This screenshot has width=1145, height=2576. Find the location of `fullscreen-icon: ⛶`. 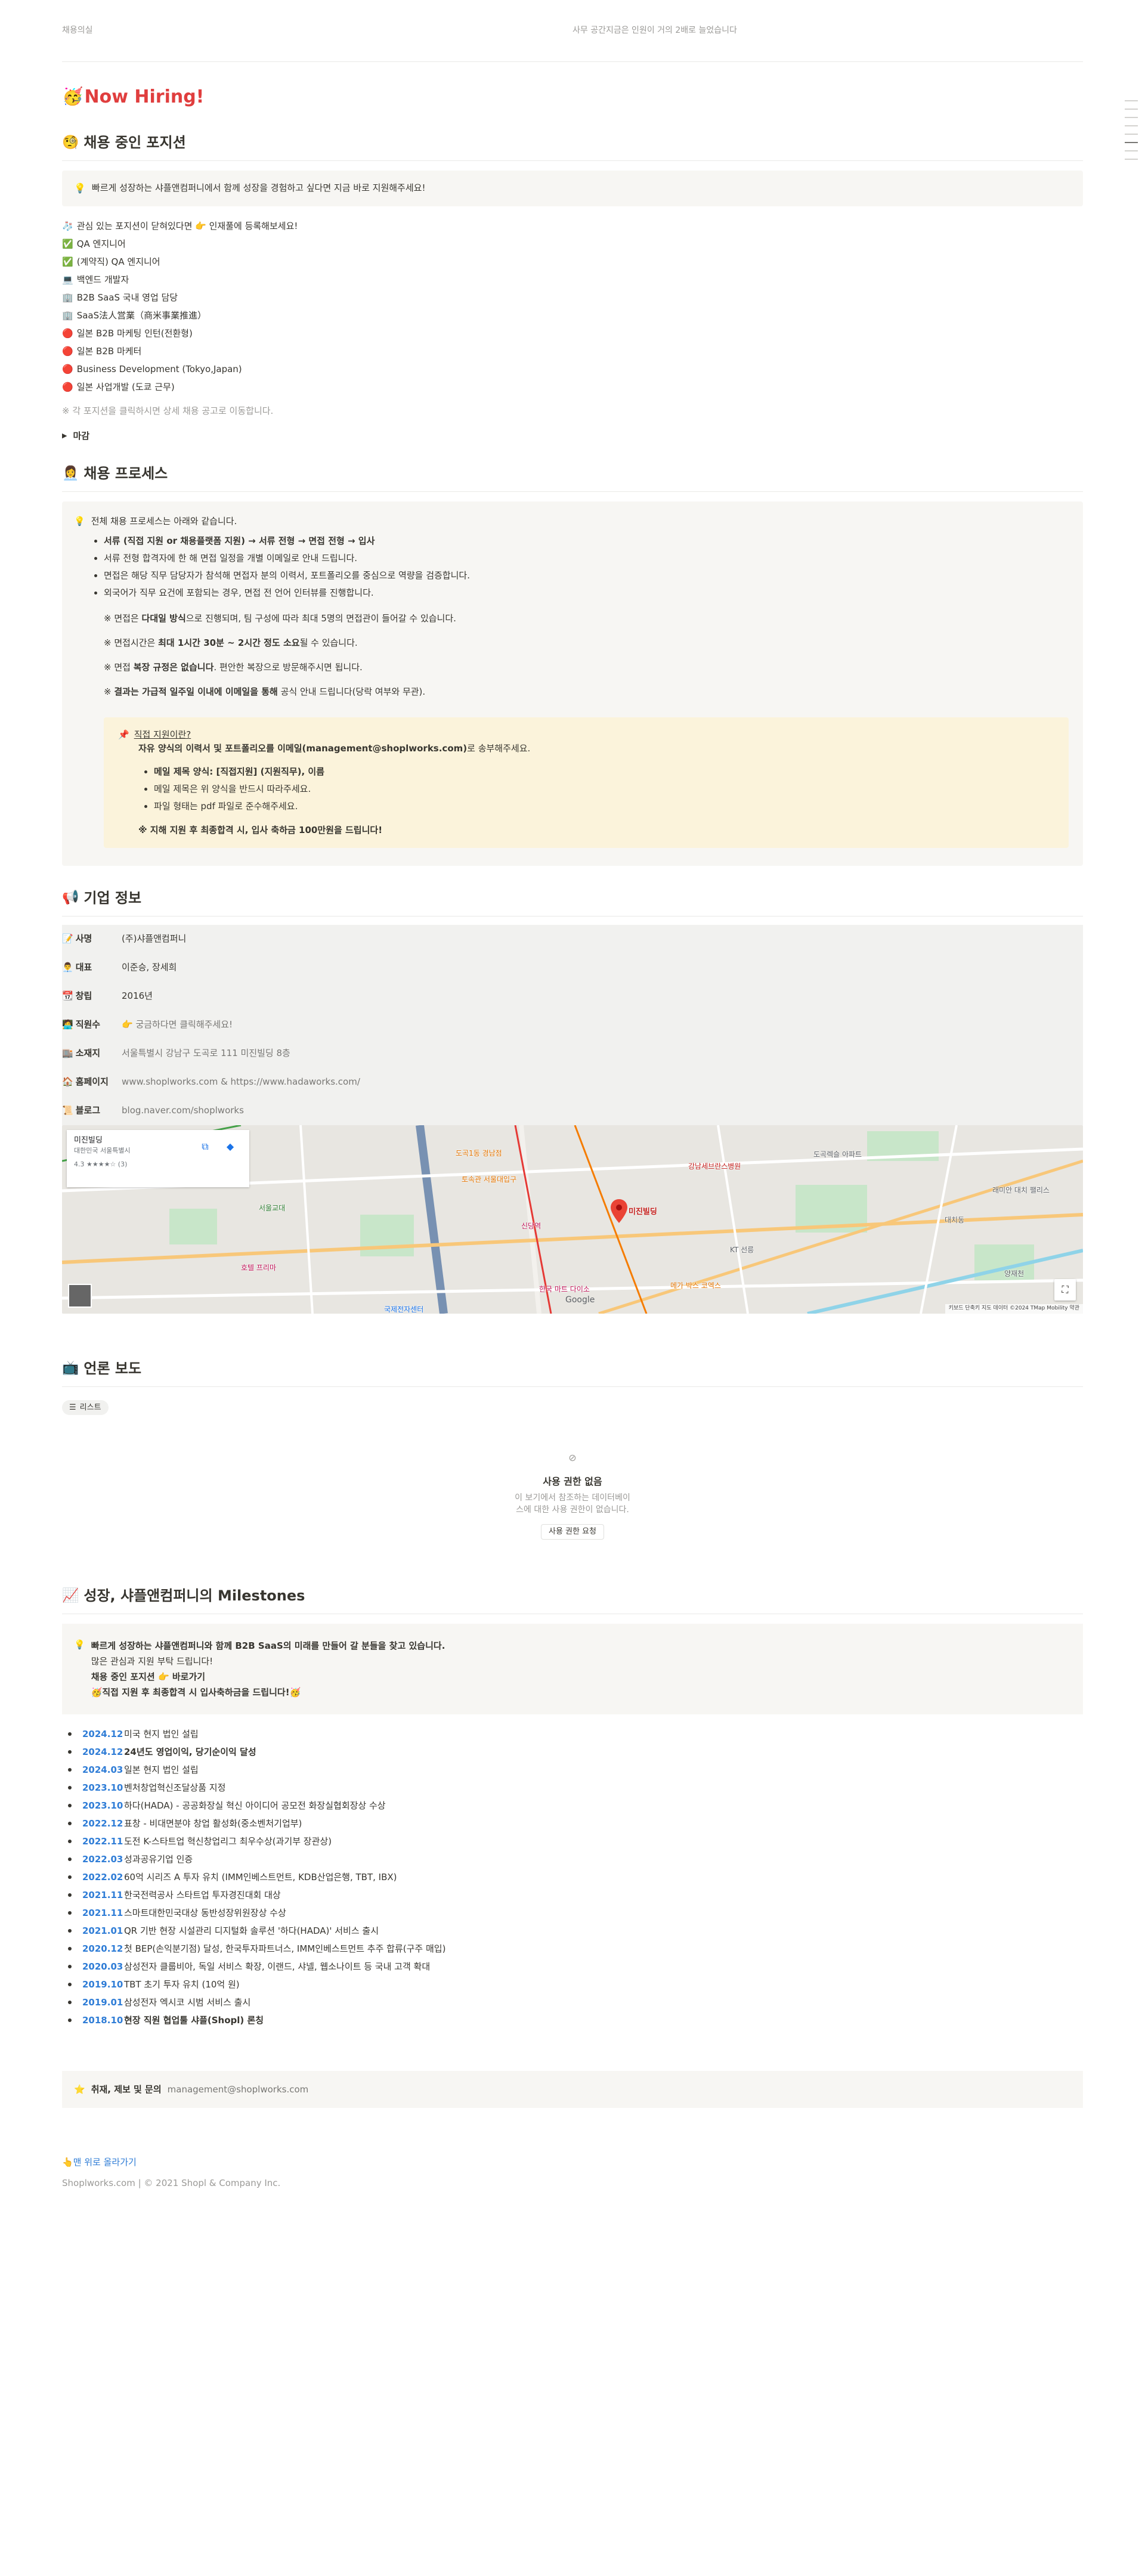

fullscreen-icon: ⛶ is located at coordinates (1065, 1289).